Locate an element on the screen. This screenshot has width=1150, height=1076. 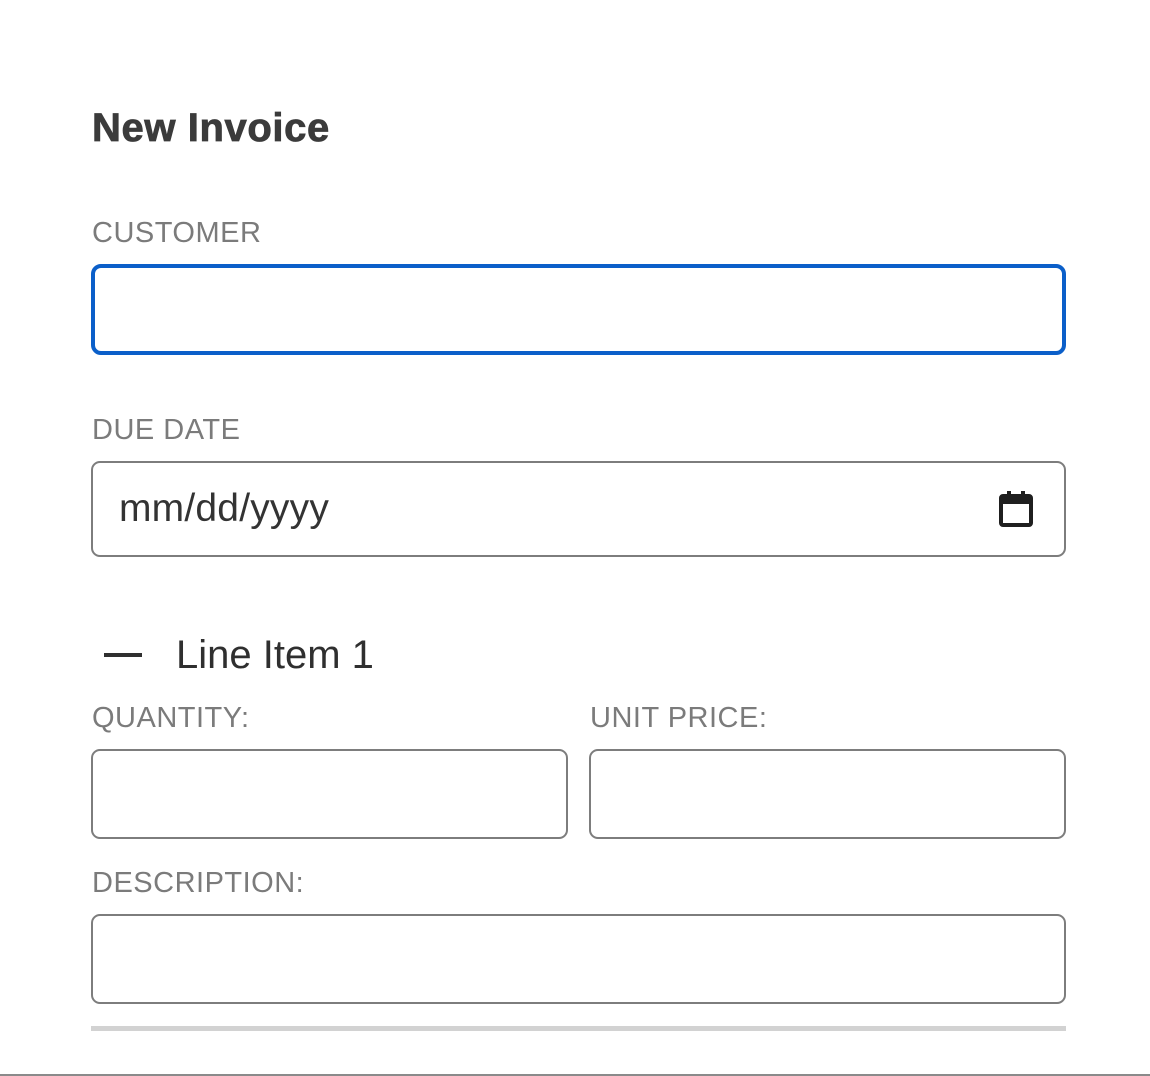
unit-price-input is located at coordinates (827, 794).